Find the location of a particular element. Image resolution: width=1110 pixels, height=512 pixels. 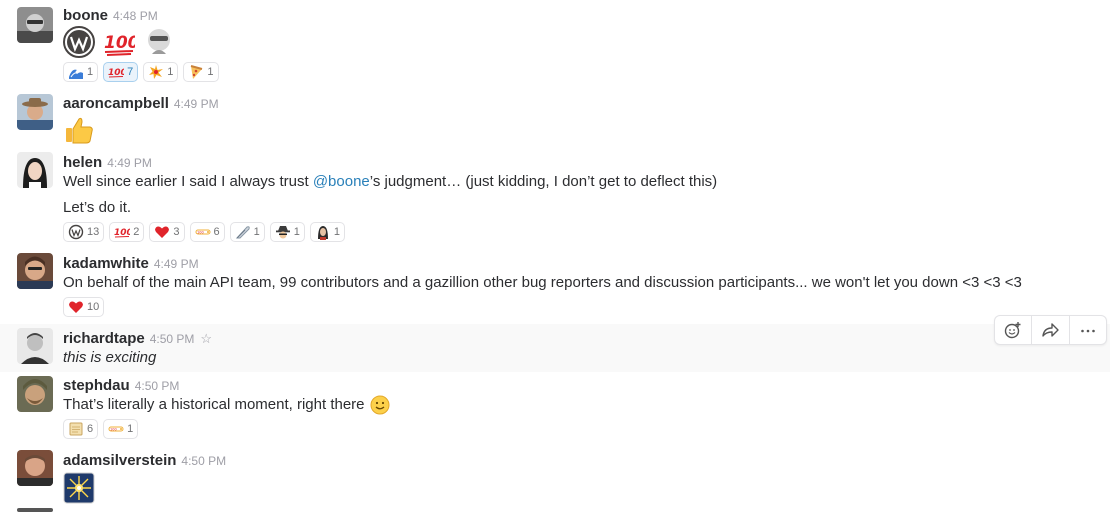

face-icon is located at coordinates (159, 41).